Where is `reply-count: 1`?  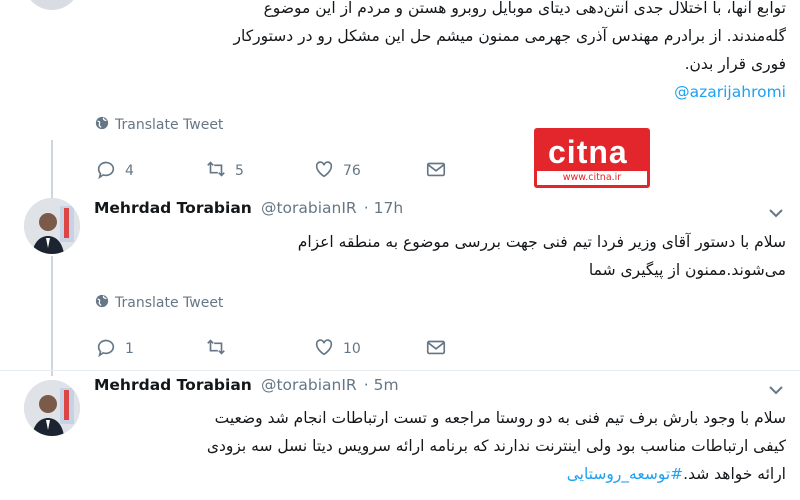 reply-count: 1 is located at coordinates (129, 349).